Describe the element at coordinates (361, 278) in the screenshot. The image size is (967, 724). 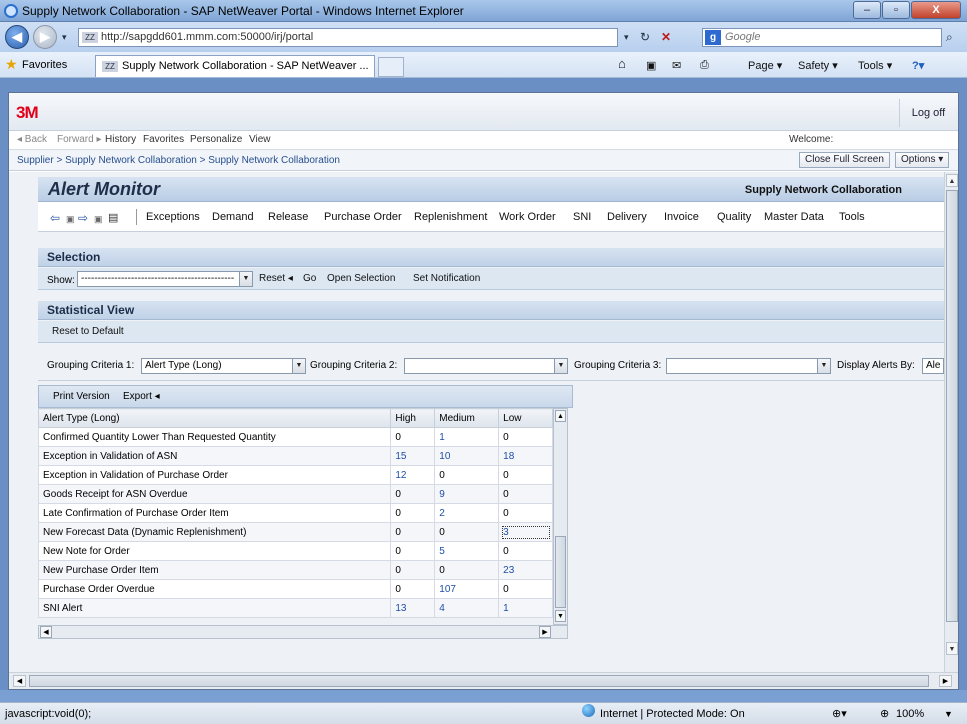
I see `open-selection-button: Open Selection` at that location.